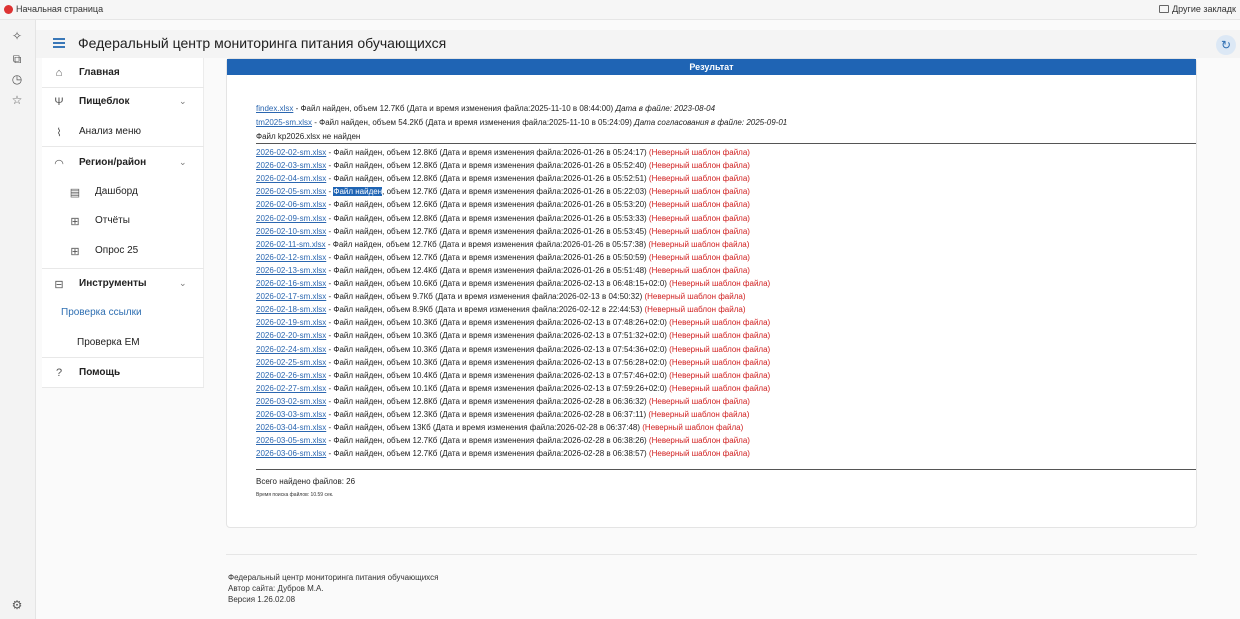  What do you see at coordinates (291, 322) in the screenshot?
I see `file-link: 2026-02-19-sm.xlsx` at bounding box center [291, 322].